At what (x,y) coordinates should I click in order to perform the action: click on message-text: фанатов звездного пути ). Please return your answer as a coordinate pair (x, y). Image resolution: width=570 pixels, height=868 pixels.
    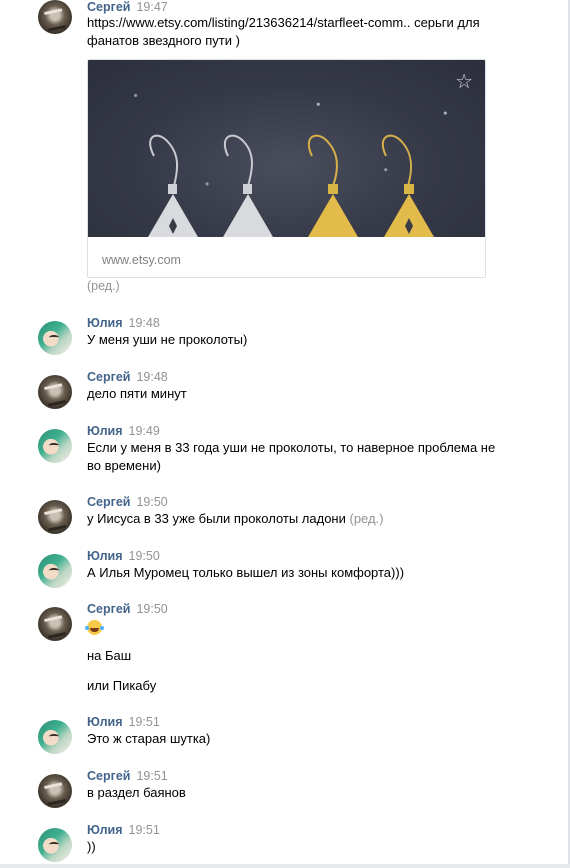
    Looking at the image, I should click on (163, 40).